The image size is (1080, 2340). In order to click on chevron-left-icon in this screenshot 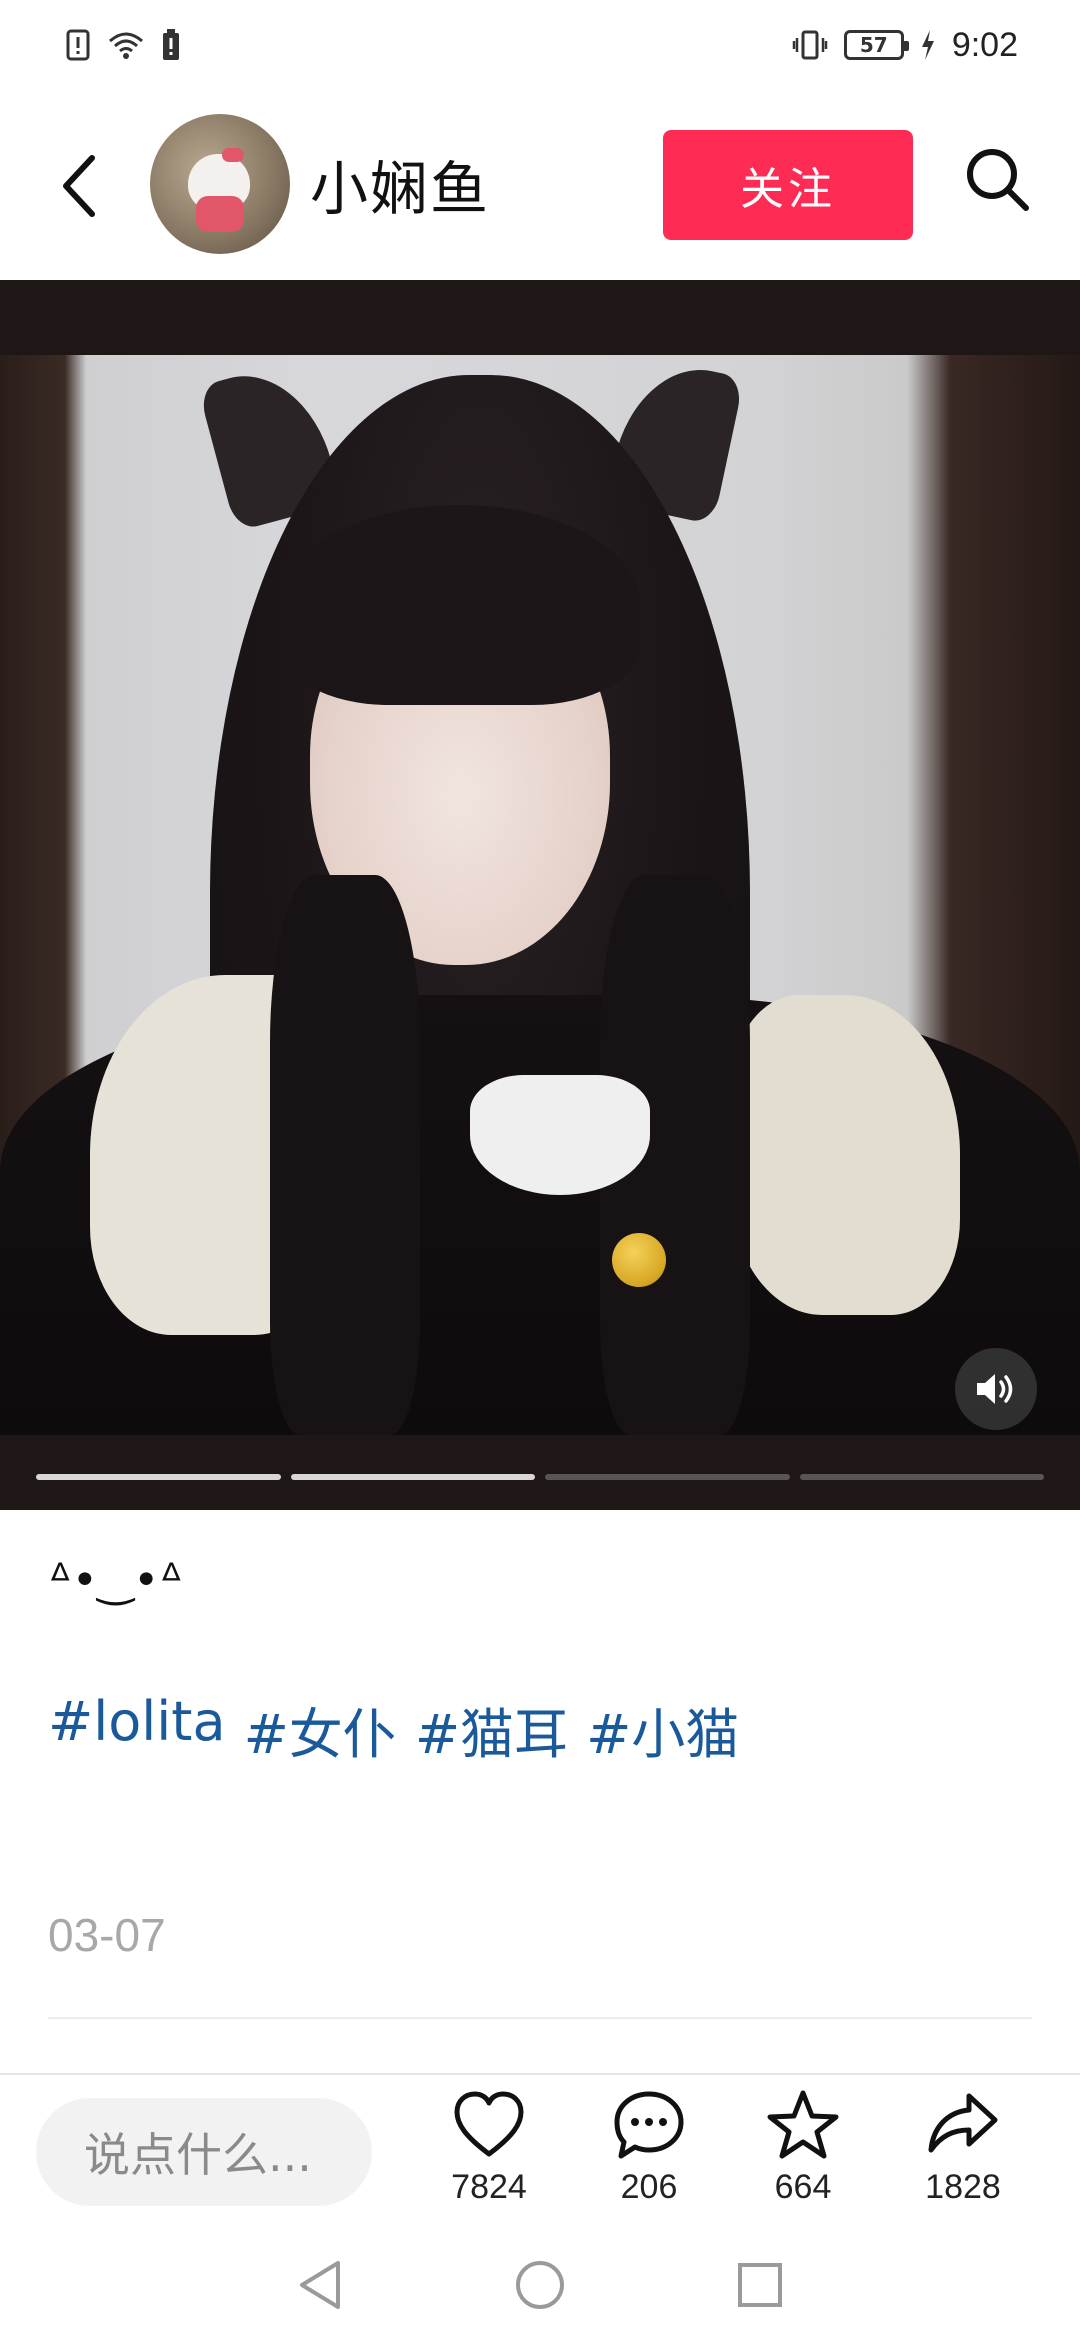, I will do `click(79, 186)`.